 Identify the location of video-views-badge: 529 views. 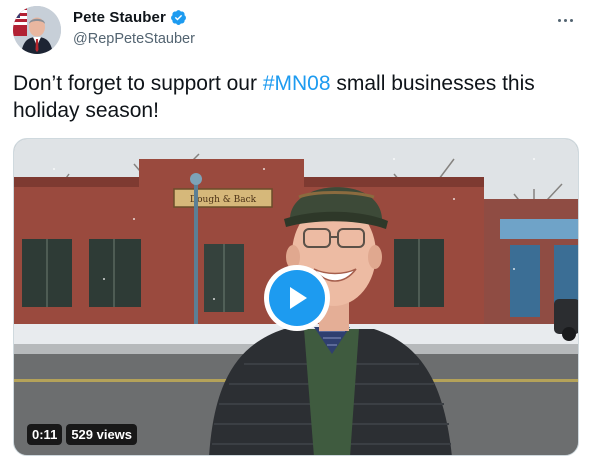
(102, 434).